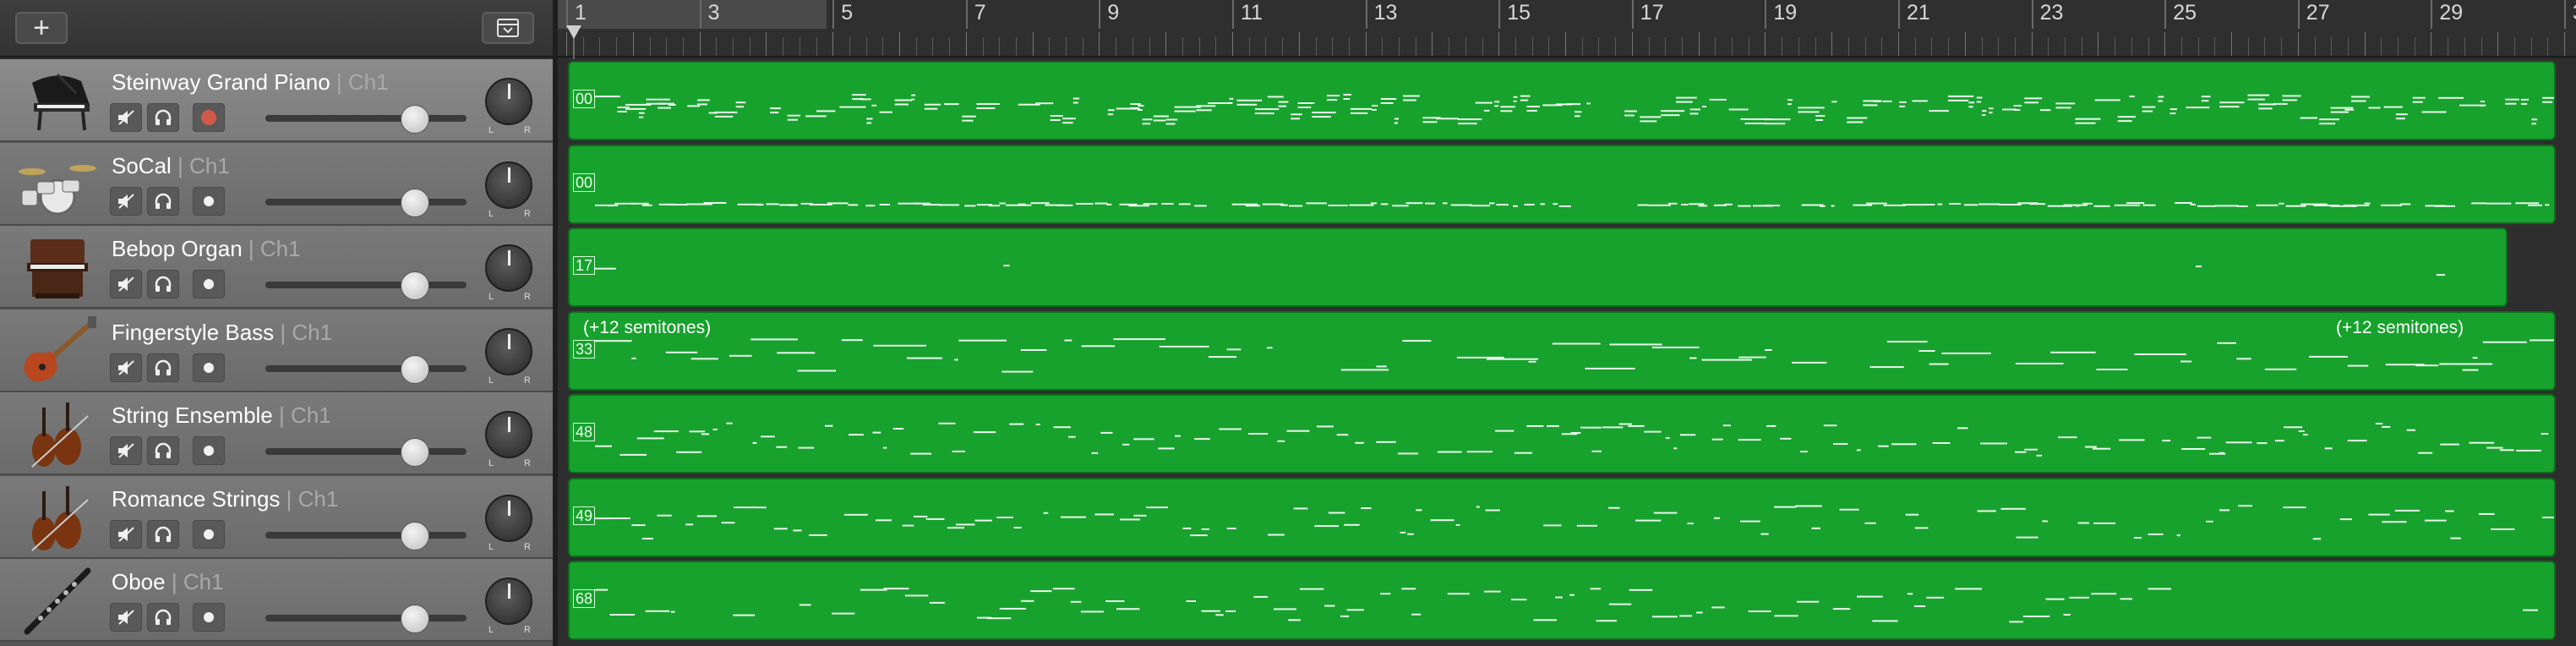  What do you see at coordinates (276, 600) in the screenshot?
I see `track-header-7: Oboe | Ch1 L R` at bounding box center [276, 600].